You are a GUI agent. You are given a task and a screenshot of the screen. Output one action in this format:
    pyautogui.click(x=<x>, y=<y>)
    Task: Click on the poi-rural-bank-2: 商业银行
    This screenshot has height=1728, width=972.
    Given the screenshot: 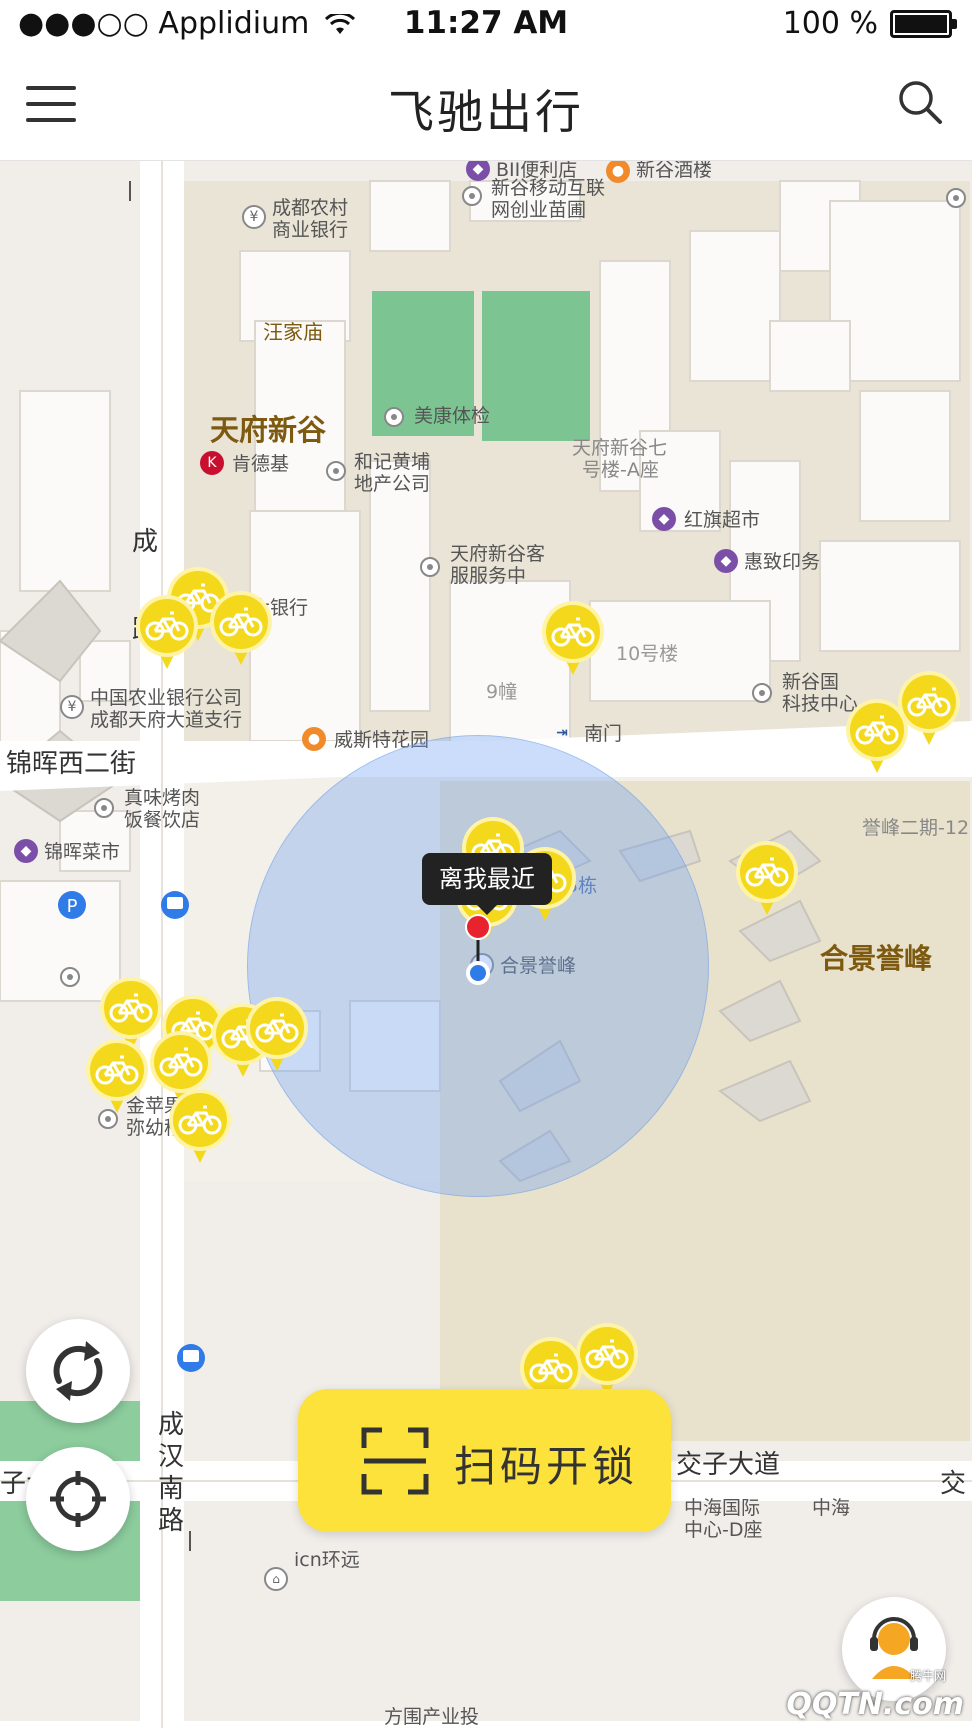 What is the action you would take?
    pyautogui.click(x=310, y=230)
    